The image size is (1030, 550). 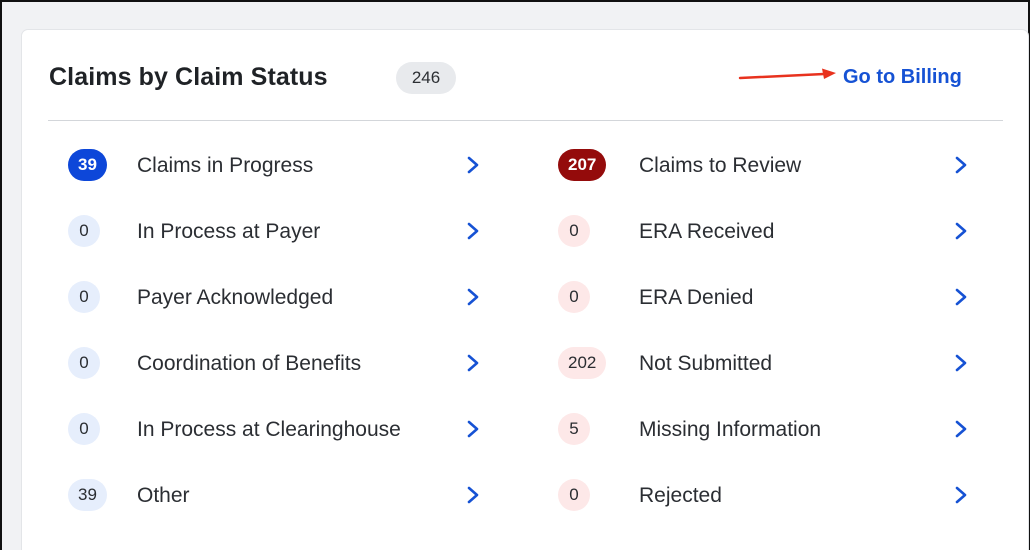 What do you see at coordinates (768, 495) in the screenshot?
I see `status-row-rejected: 0 Rejected` at bounding box center [768, 495].